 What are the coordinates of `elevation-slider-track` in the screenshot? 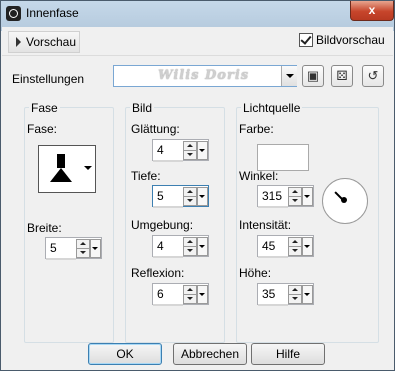 It's located at (273, 305).